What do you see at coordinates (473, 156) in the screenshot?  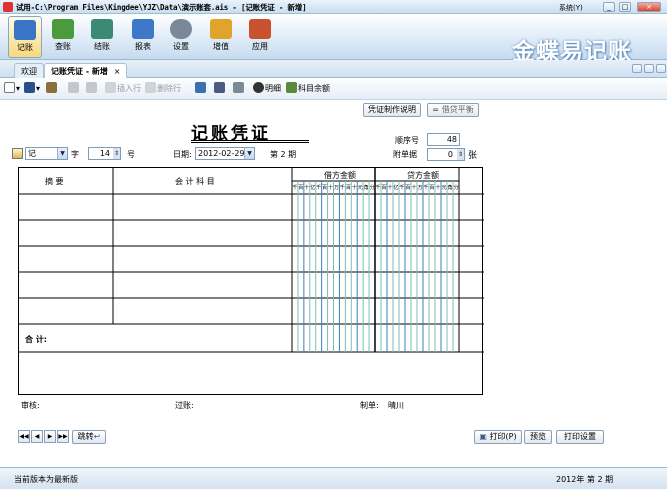 I see `attachments-unit: 张` at bounding box center [473, 156].